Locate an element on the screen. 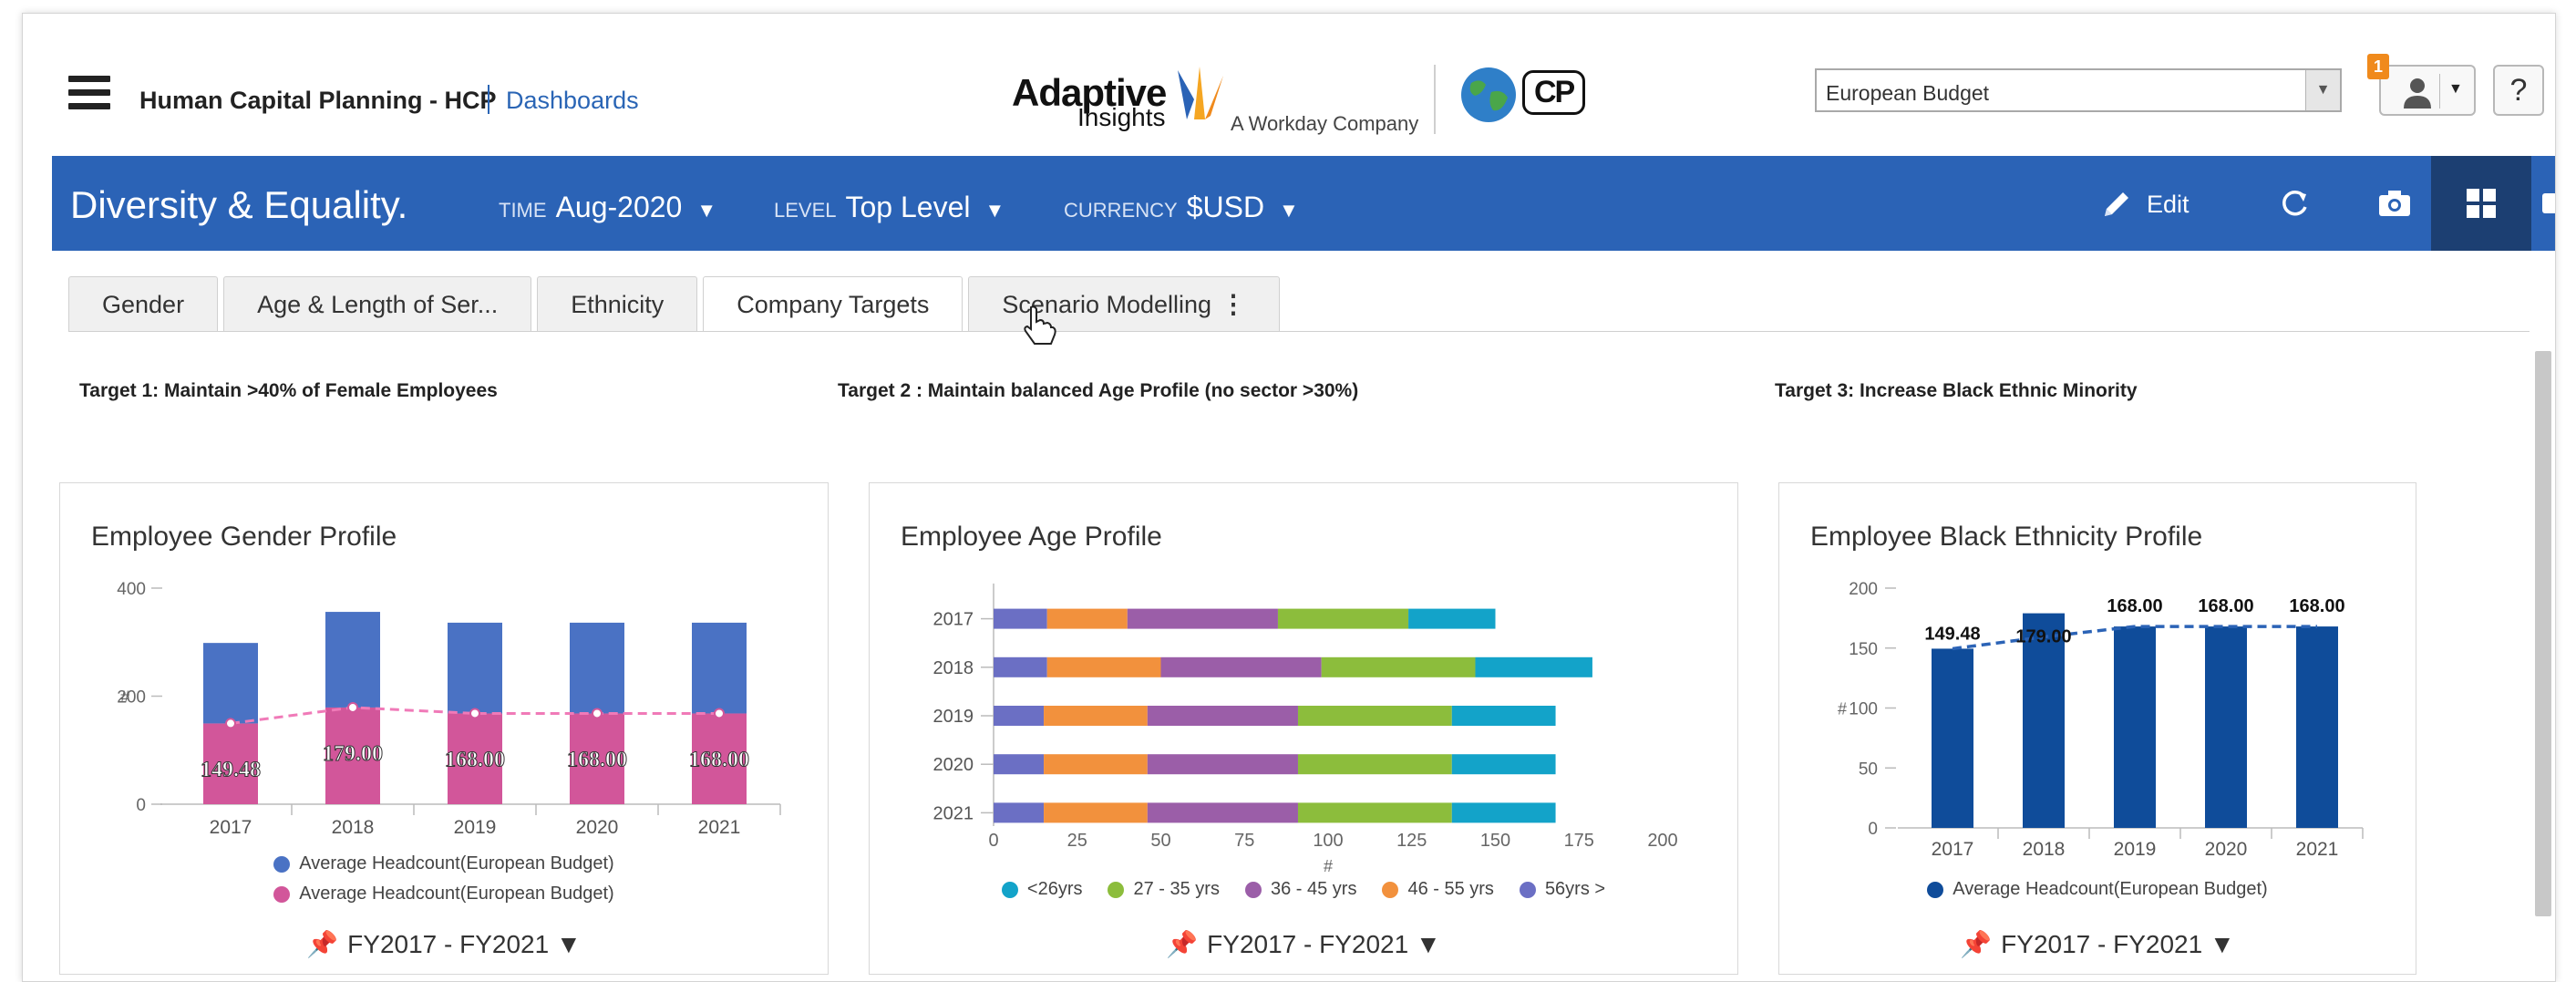 The image size is (2576, 982). period-label: FY2017 - FY2021 is located at coordinates (1308, 944).